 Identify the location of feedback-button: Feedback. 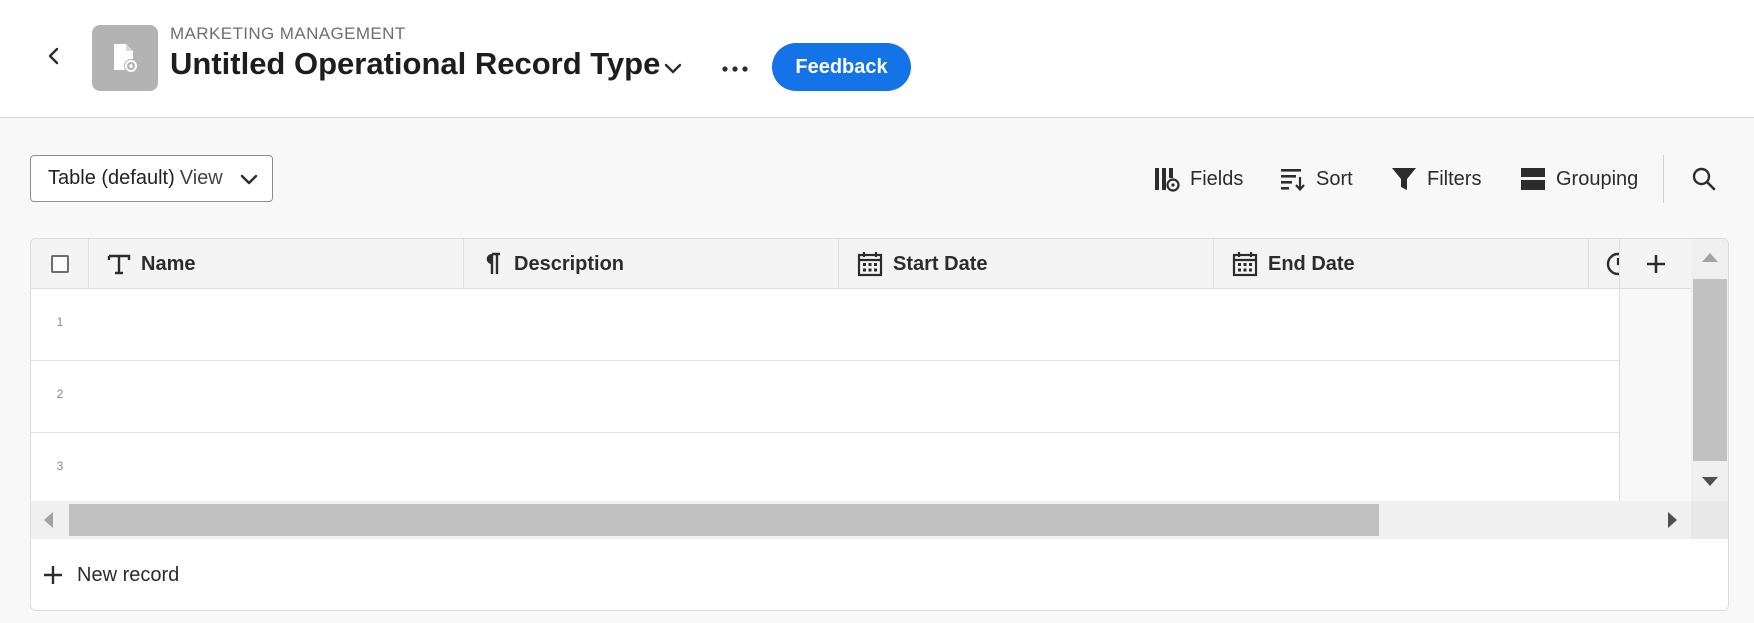
(841, 67).